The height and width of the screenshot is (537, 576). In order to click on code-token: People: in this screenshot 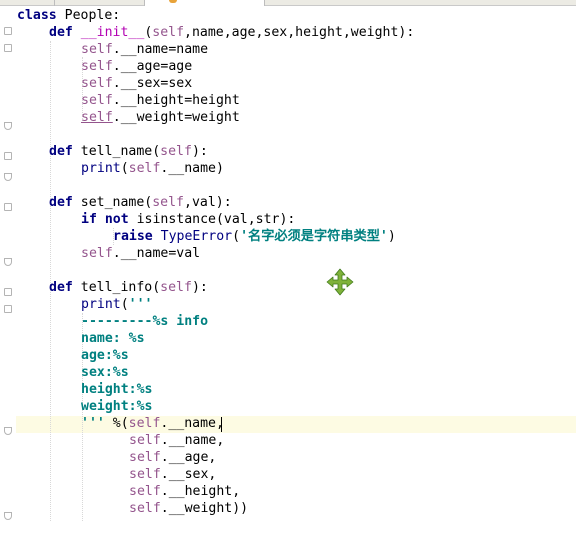, I will do `click(88, 15)`.